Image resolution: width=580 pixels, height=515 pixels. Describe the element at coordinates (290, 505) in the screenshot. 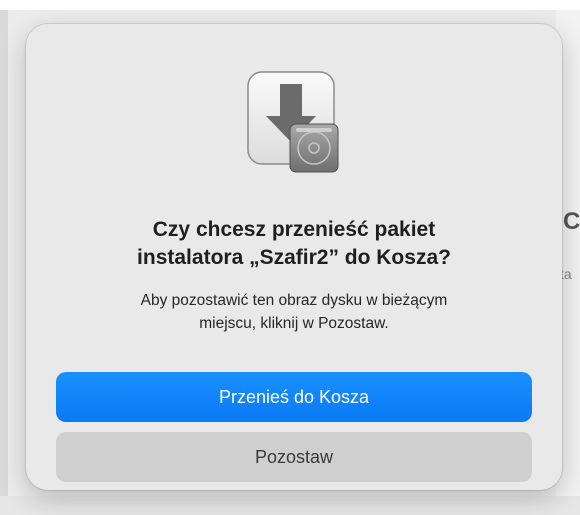

I see `background-window-bottom` at that location.